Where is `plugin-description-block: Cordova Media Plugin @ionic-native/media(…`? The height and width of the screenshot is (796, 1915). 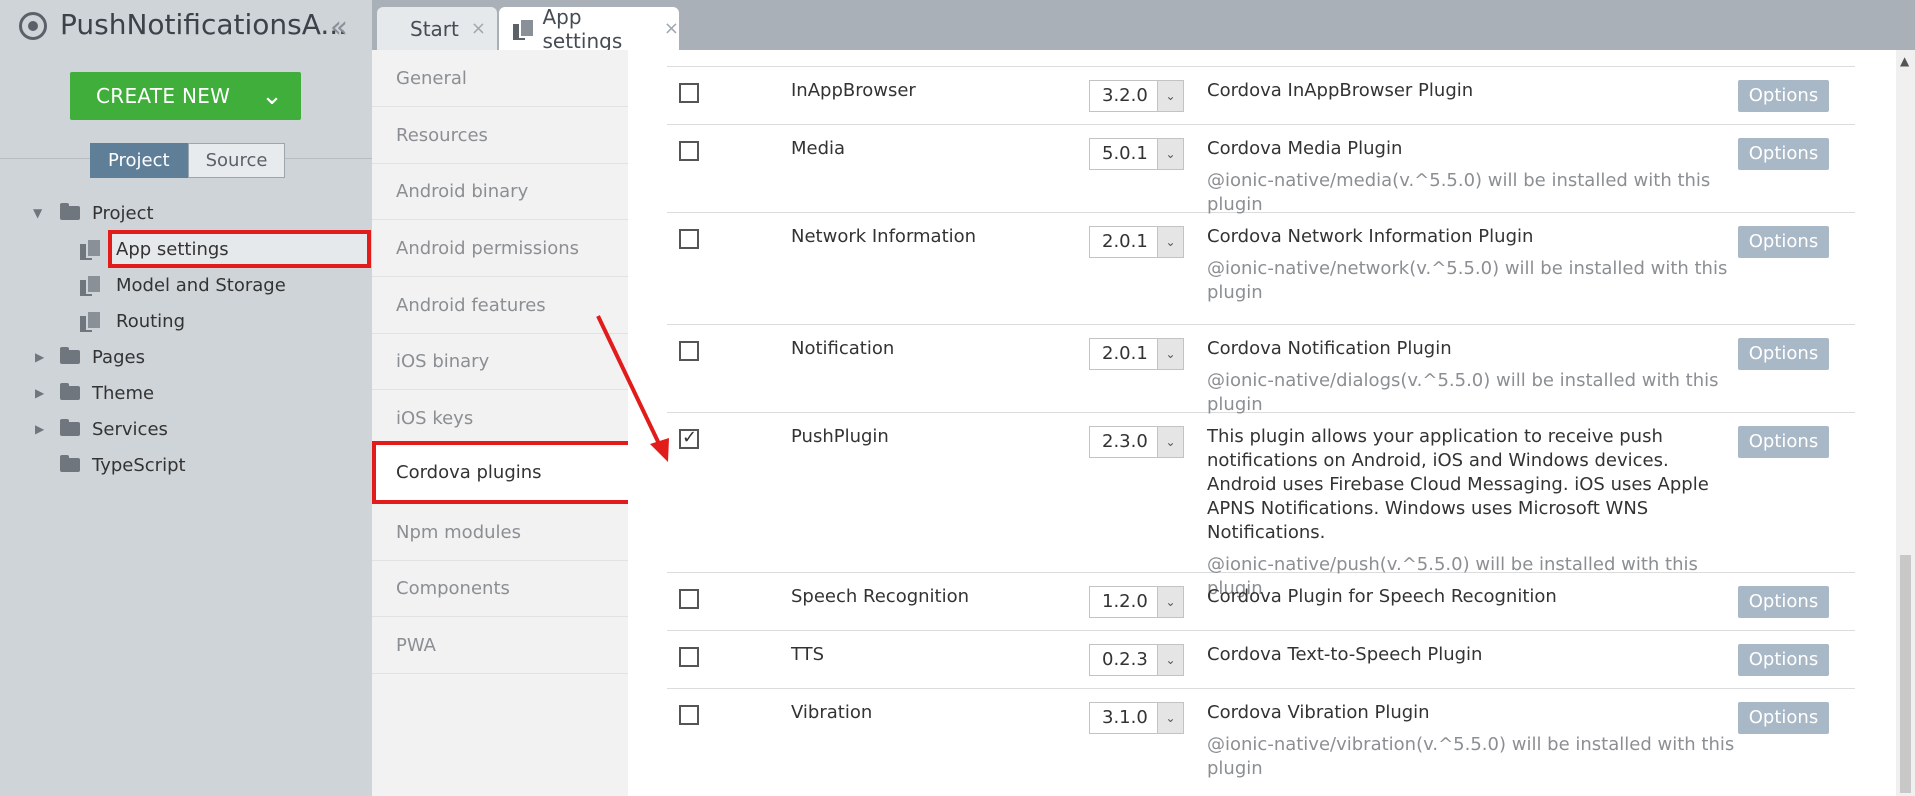 plugin-description-block: Cordova Media Plugin @ionic-native/media(… is located at coordinates (1472, 177).